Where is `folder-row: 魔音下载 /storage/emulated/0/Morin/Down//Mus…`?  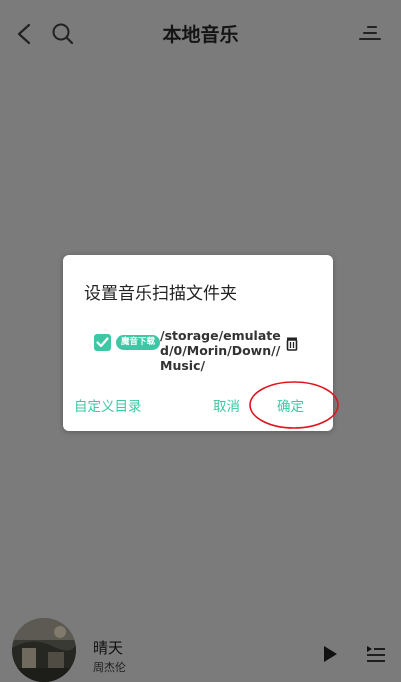
folder-row: 魔音下载 /storage/emulated/0/Morin/Down//Mus… is located at coordinates (209, 350).